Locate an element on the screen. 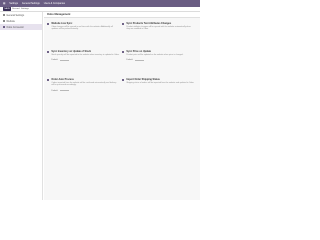 The height and width of the screenshot is (240, 320). setting-title: Import Order Shipping Status is located at coordinates (143, 79).